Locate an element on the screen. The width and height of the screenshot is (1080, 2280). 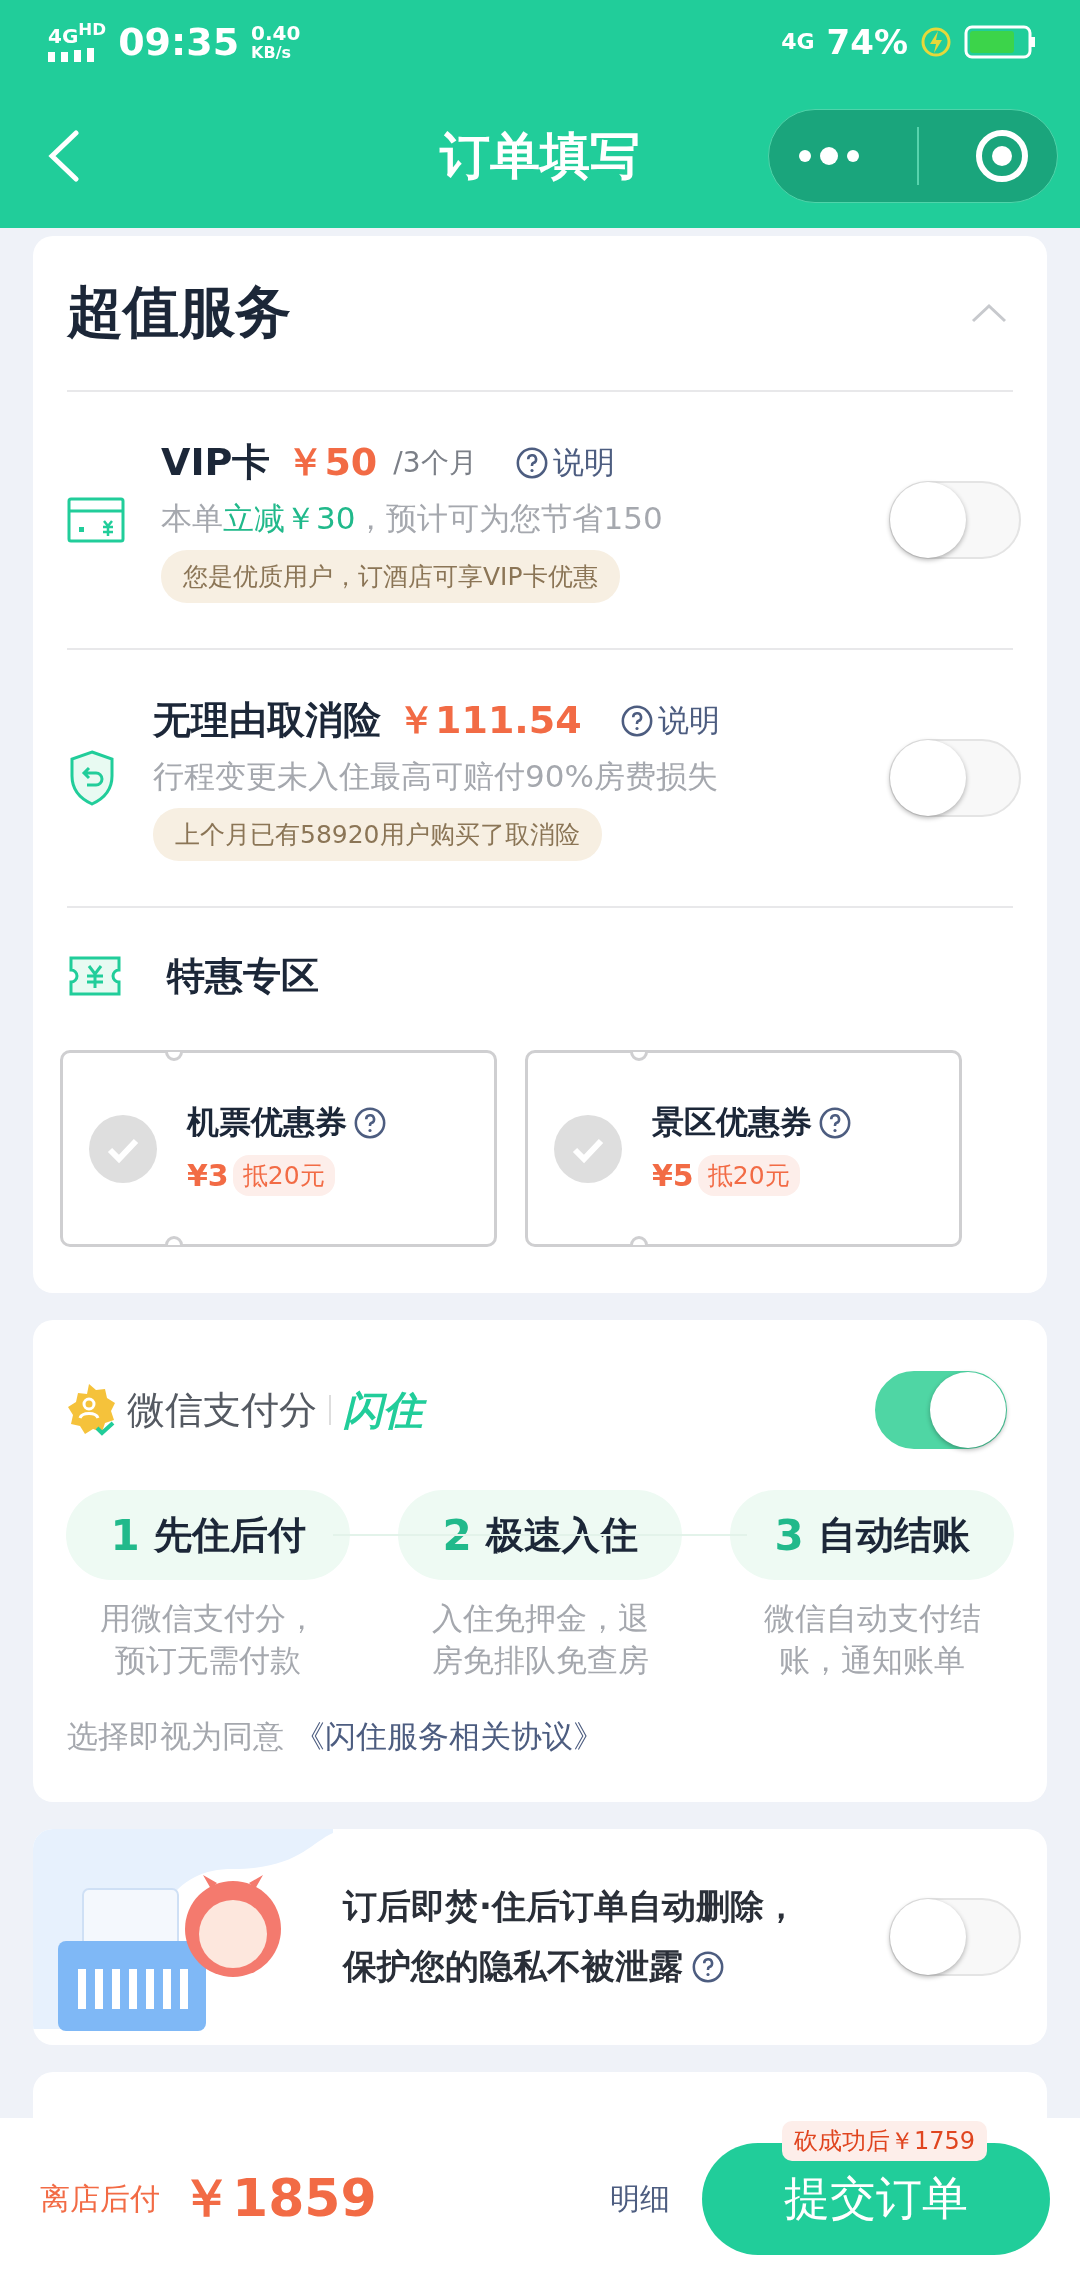
network-label: 4G$^{HD}$ is located at coordinates (77, 34).